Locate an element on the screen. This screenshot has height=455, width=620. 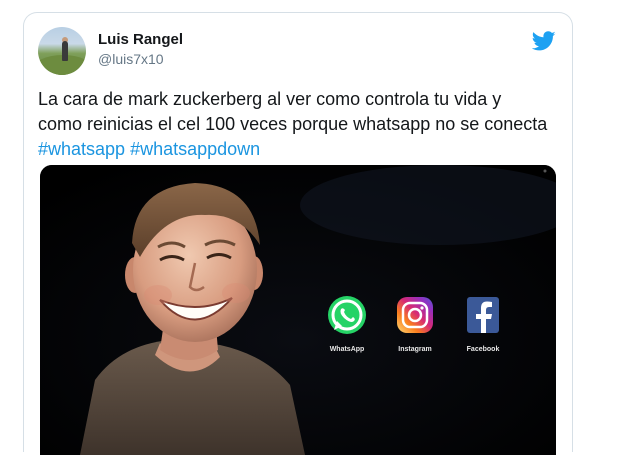
instagram-icon is located at coordinates (415, 315).